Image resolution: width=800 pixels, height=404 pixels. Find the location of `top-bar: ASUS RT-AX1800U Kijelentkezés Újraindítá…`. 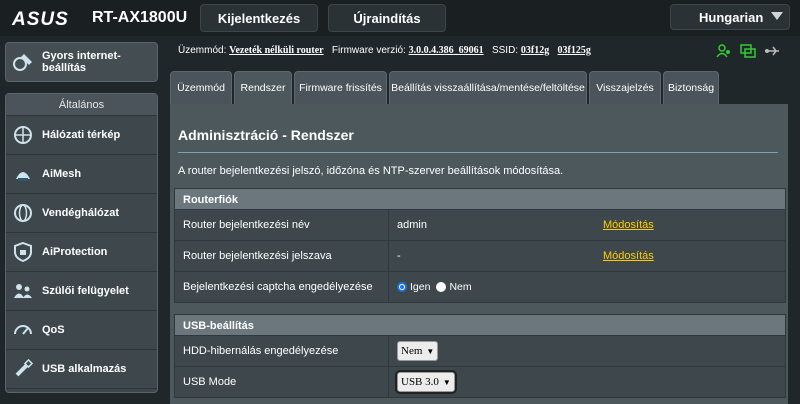

top-bar: ASUS RT-AX1800U Kijelentkezés Újraindítá… is located at coordinates (400, 18).